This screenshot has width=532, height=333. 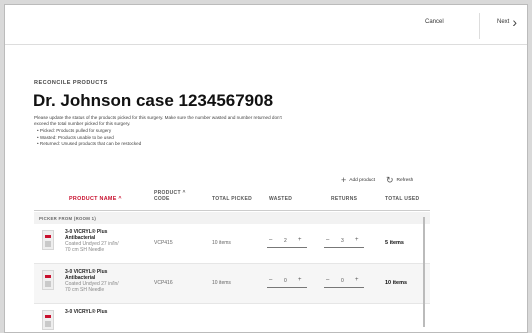 I want to click on wasted-value: 0, so click(x=285, y=281).